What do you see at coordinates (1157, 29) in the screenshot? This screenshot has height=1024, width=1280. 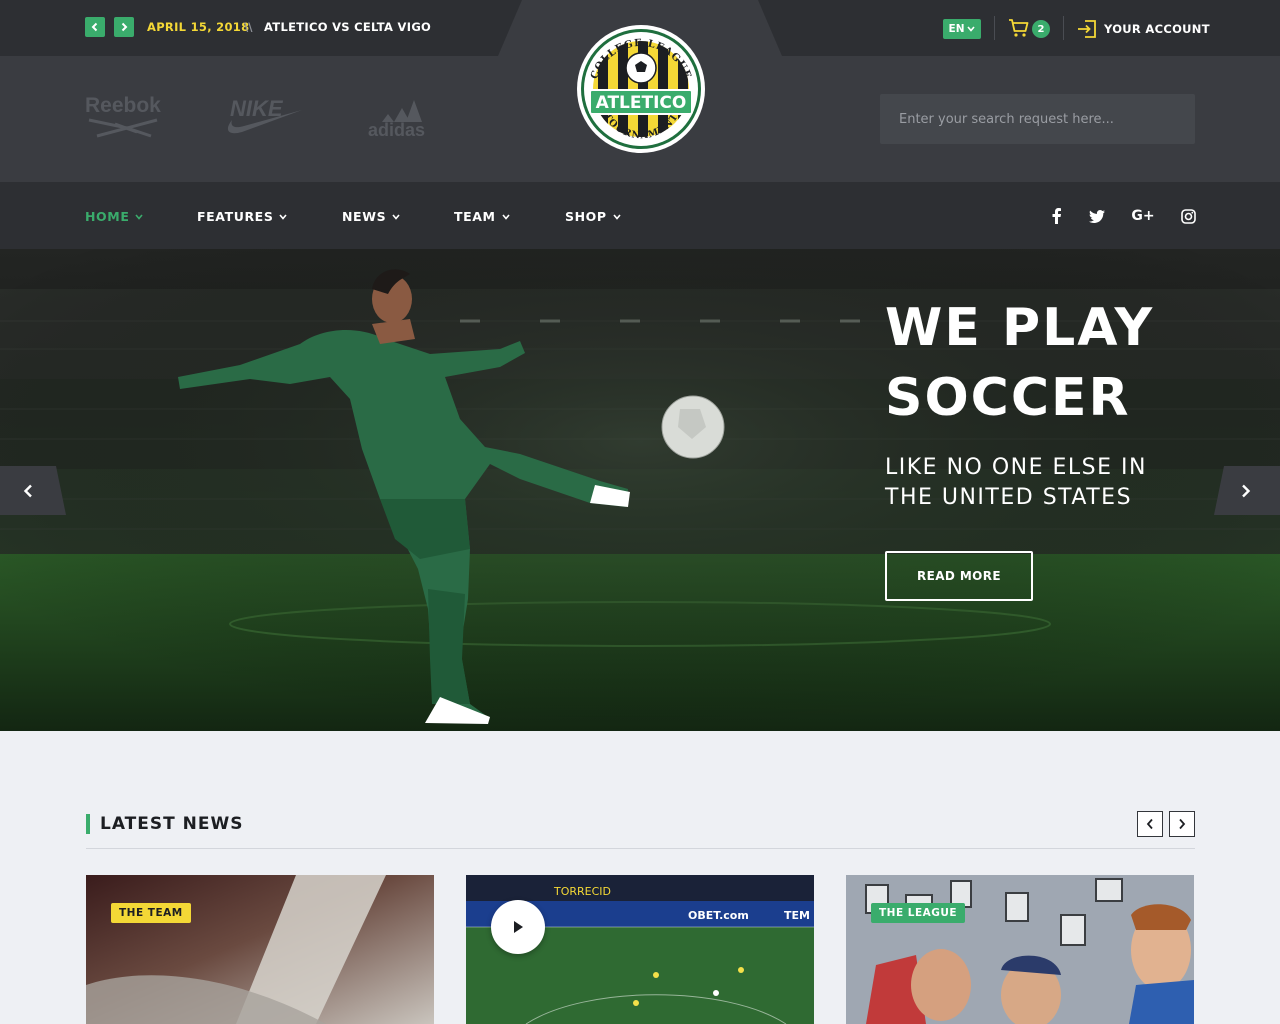 I see `account-label: YOUR ACCOUNT` at bounding box center [1157, 29].